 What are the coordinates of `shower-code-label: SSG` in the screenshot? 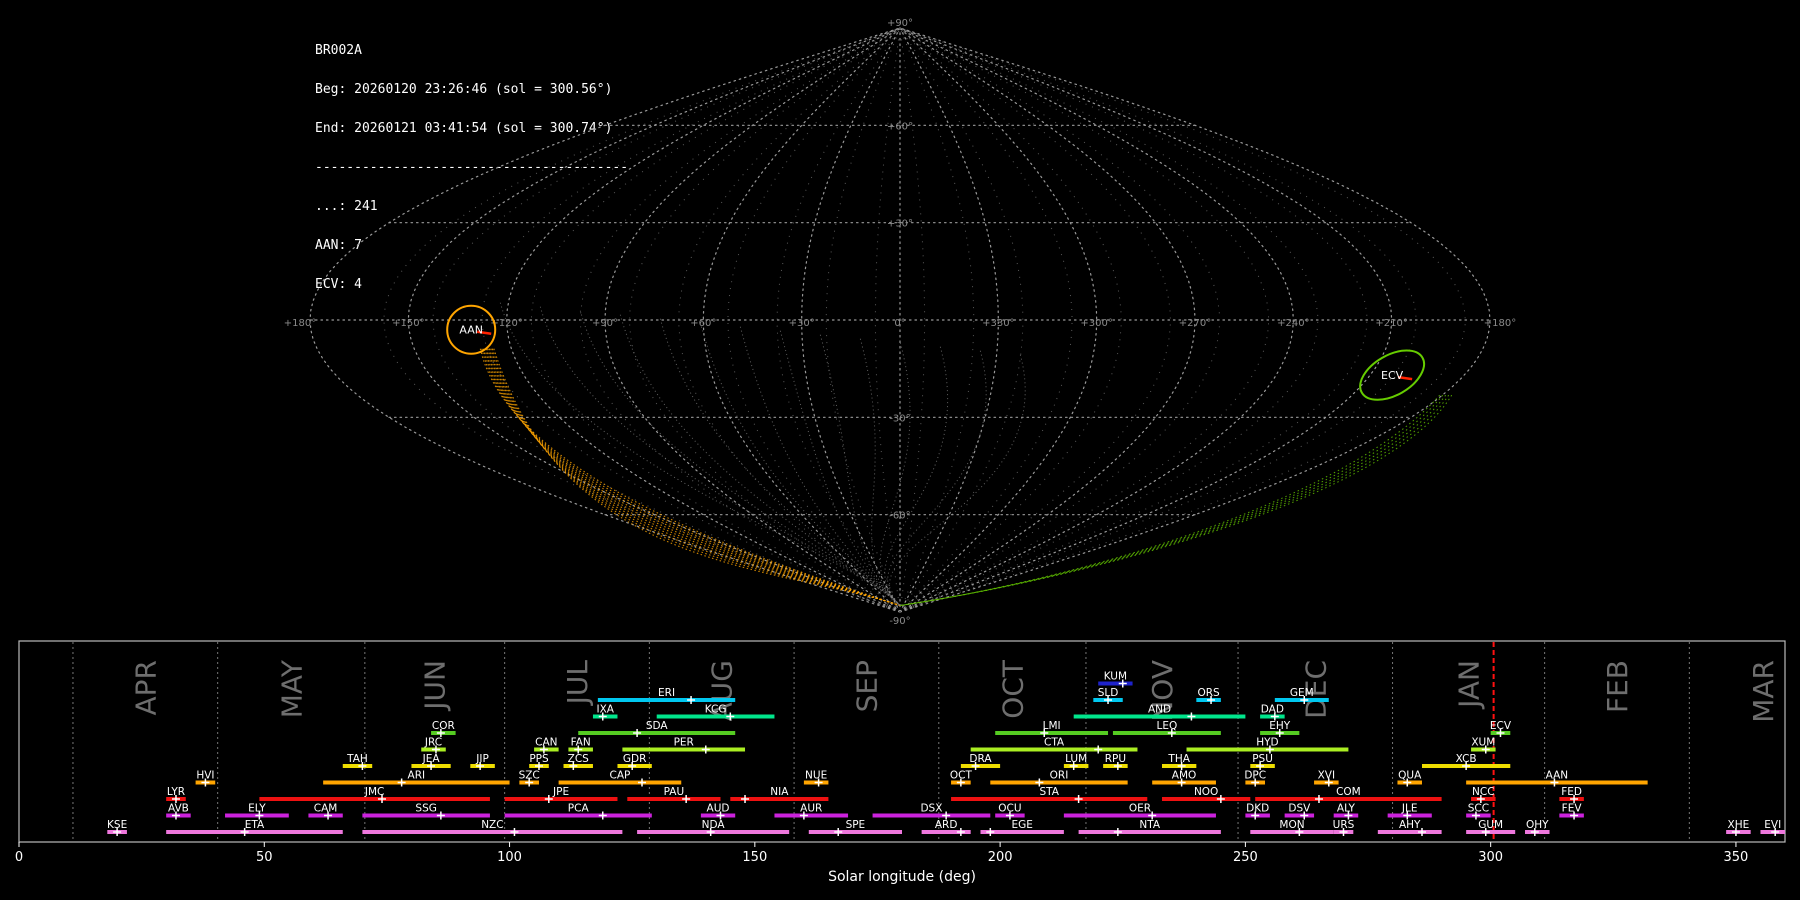 It's located at (425, 809).